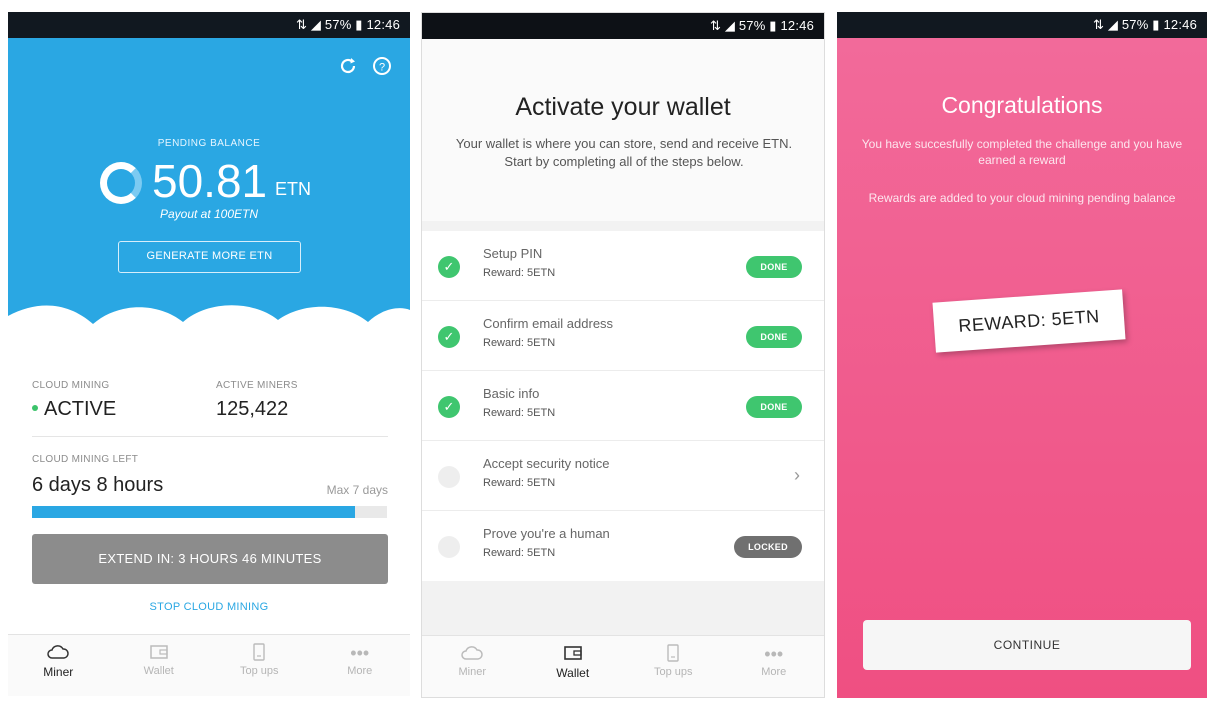 This screenshot has height=706, width=1215. What do you see at coordinates (357, 490) in the screenshot?
I see `max-days-label: Max 7 days` at bounding box center [357, 490].